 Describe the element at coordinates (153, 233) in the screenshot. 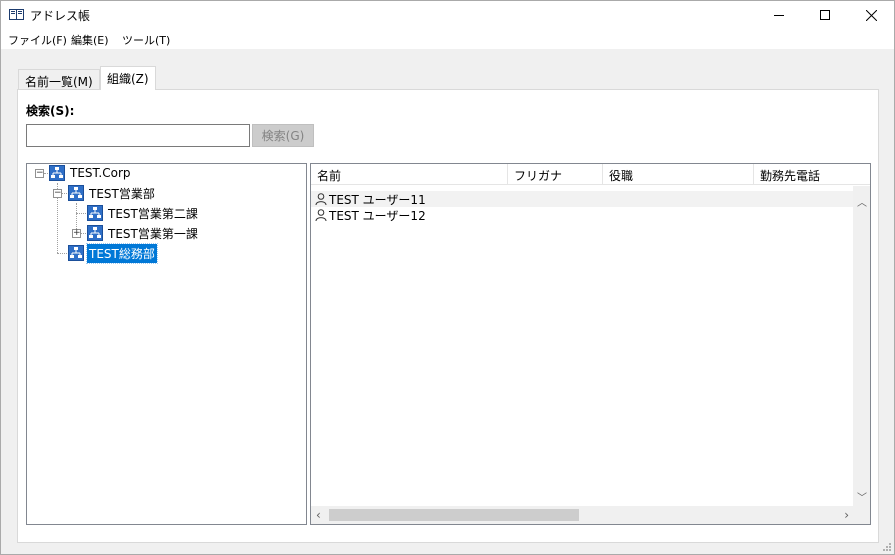

I see `tree-label-sales1: TEST営業第一課` at that location.